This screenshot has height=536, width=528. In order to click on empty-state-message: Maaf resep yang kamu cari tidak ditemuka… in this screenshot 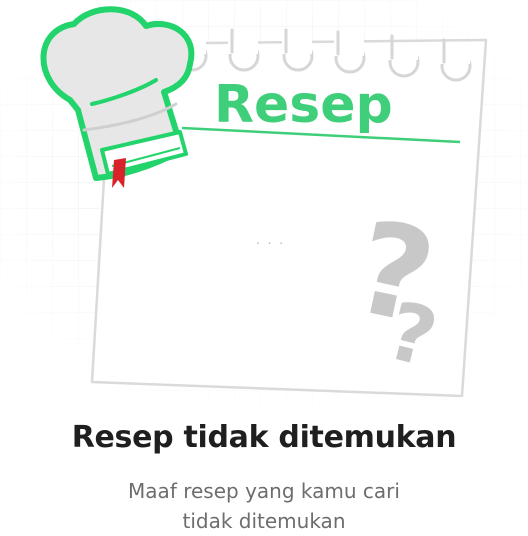, I will do `click(264, 506)`.